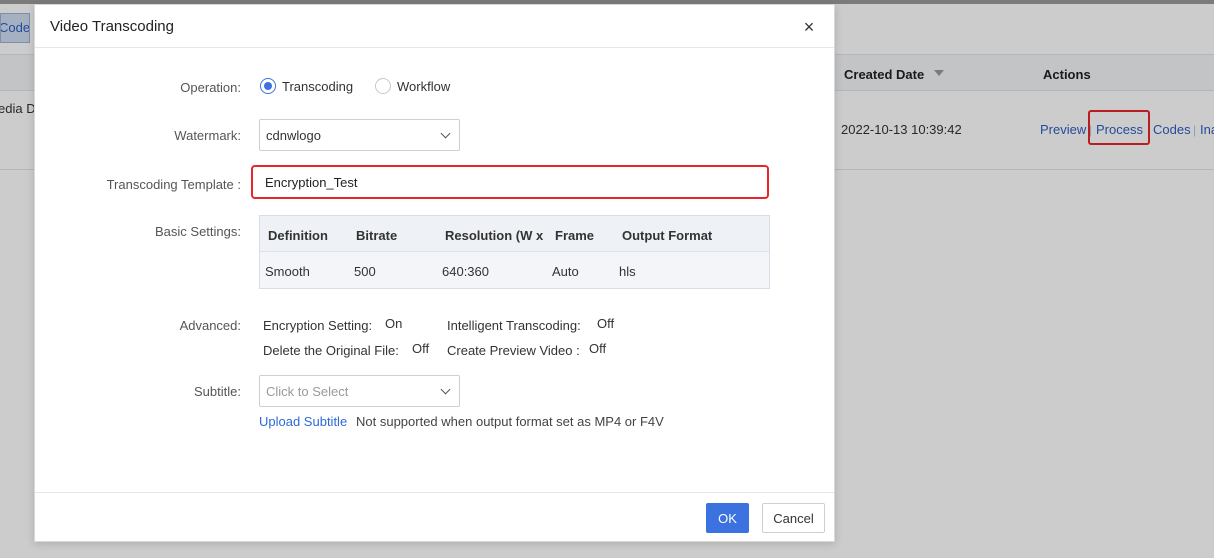 Image resolution: width=1214 pixels, height=558 pixels. I want to click on advanced-label: Advanced:, so click(210, 325).